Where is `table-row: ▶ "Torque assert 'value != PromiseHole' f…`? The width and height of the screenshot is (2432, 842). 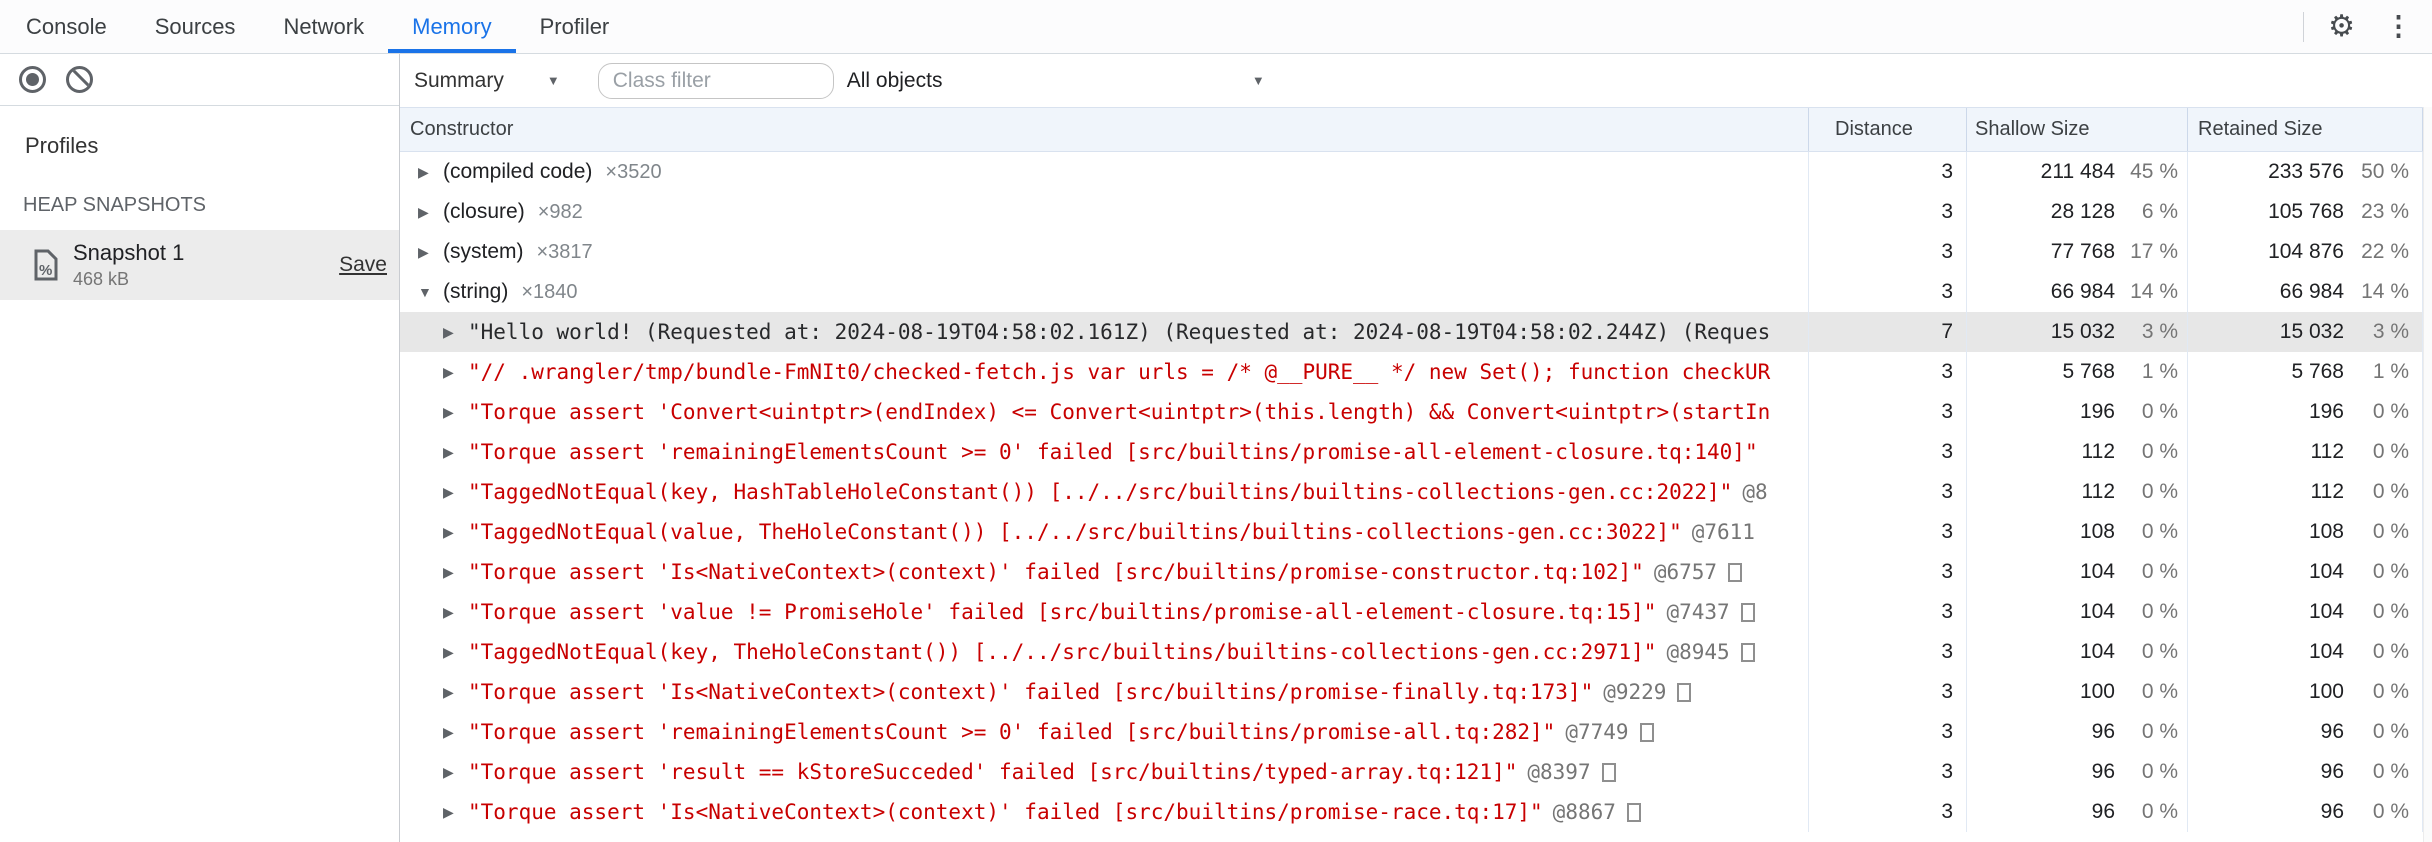 table-row: ▶ "Torque assert 'value != PromiseHole' f… is located at coordinates (1411, 612).